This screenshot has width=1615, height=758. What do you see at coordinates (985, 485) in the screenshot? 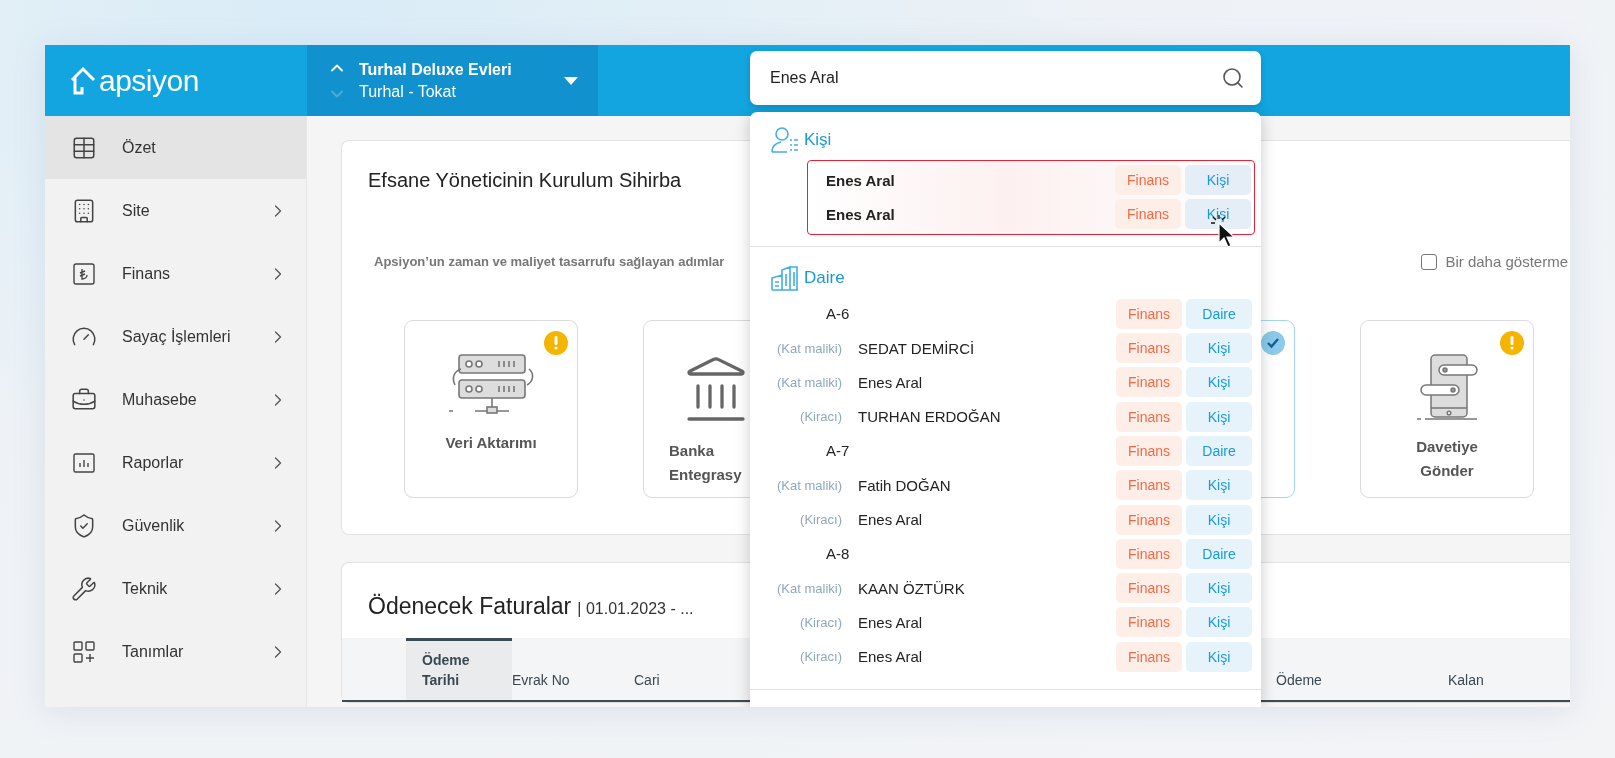
I see `result-name: Fatih DOĞAN` at bounding box center [985, 485].